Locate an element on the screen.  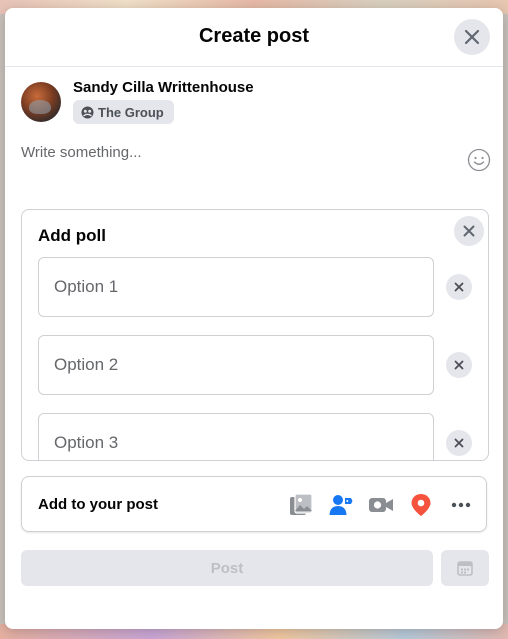
remove-option-3-button is located at coordinates (459, 443).